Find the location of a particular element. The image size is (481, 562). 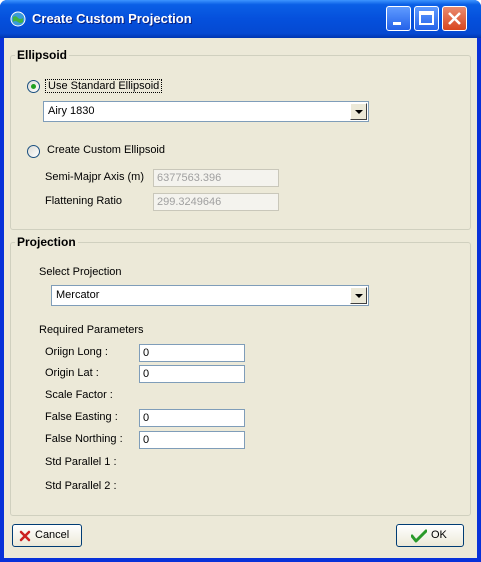

close-icon is located at coordinates (454, 18).